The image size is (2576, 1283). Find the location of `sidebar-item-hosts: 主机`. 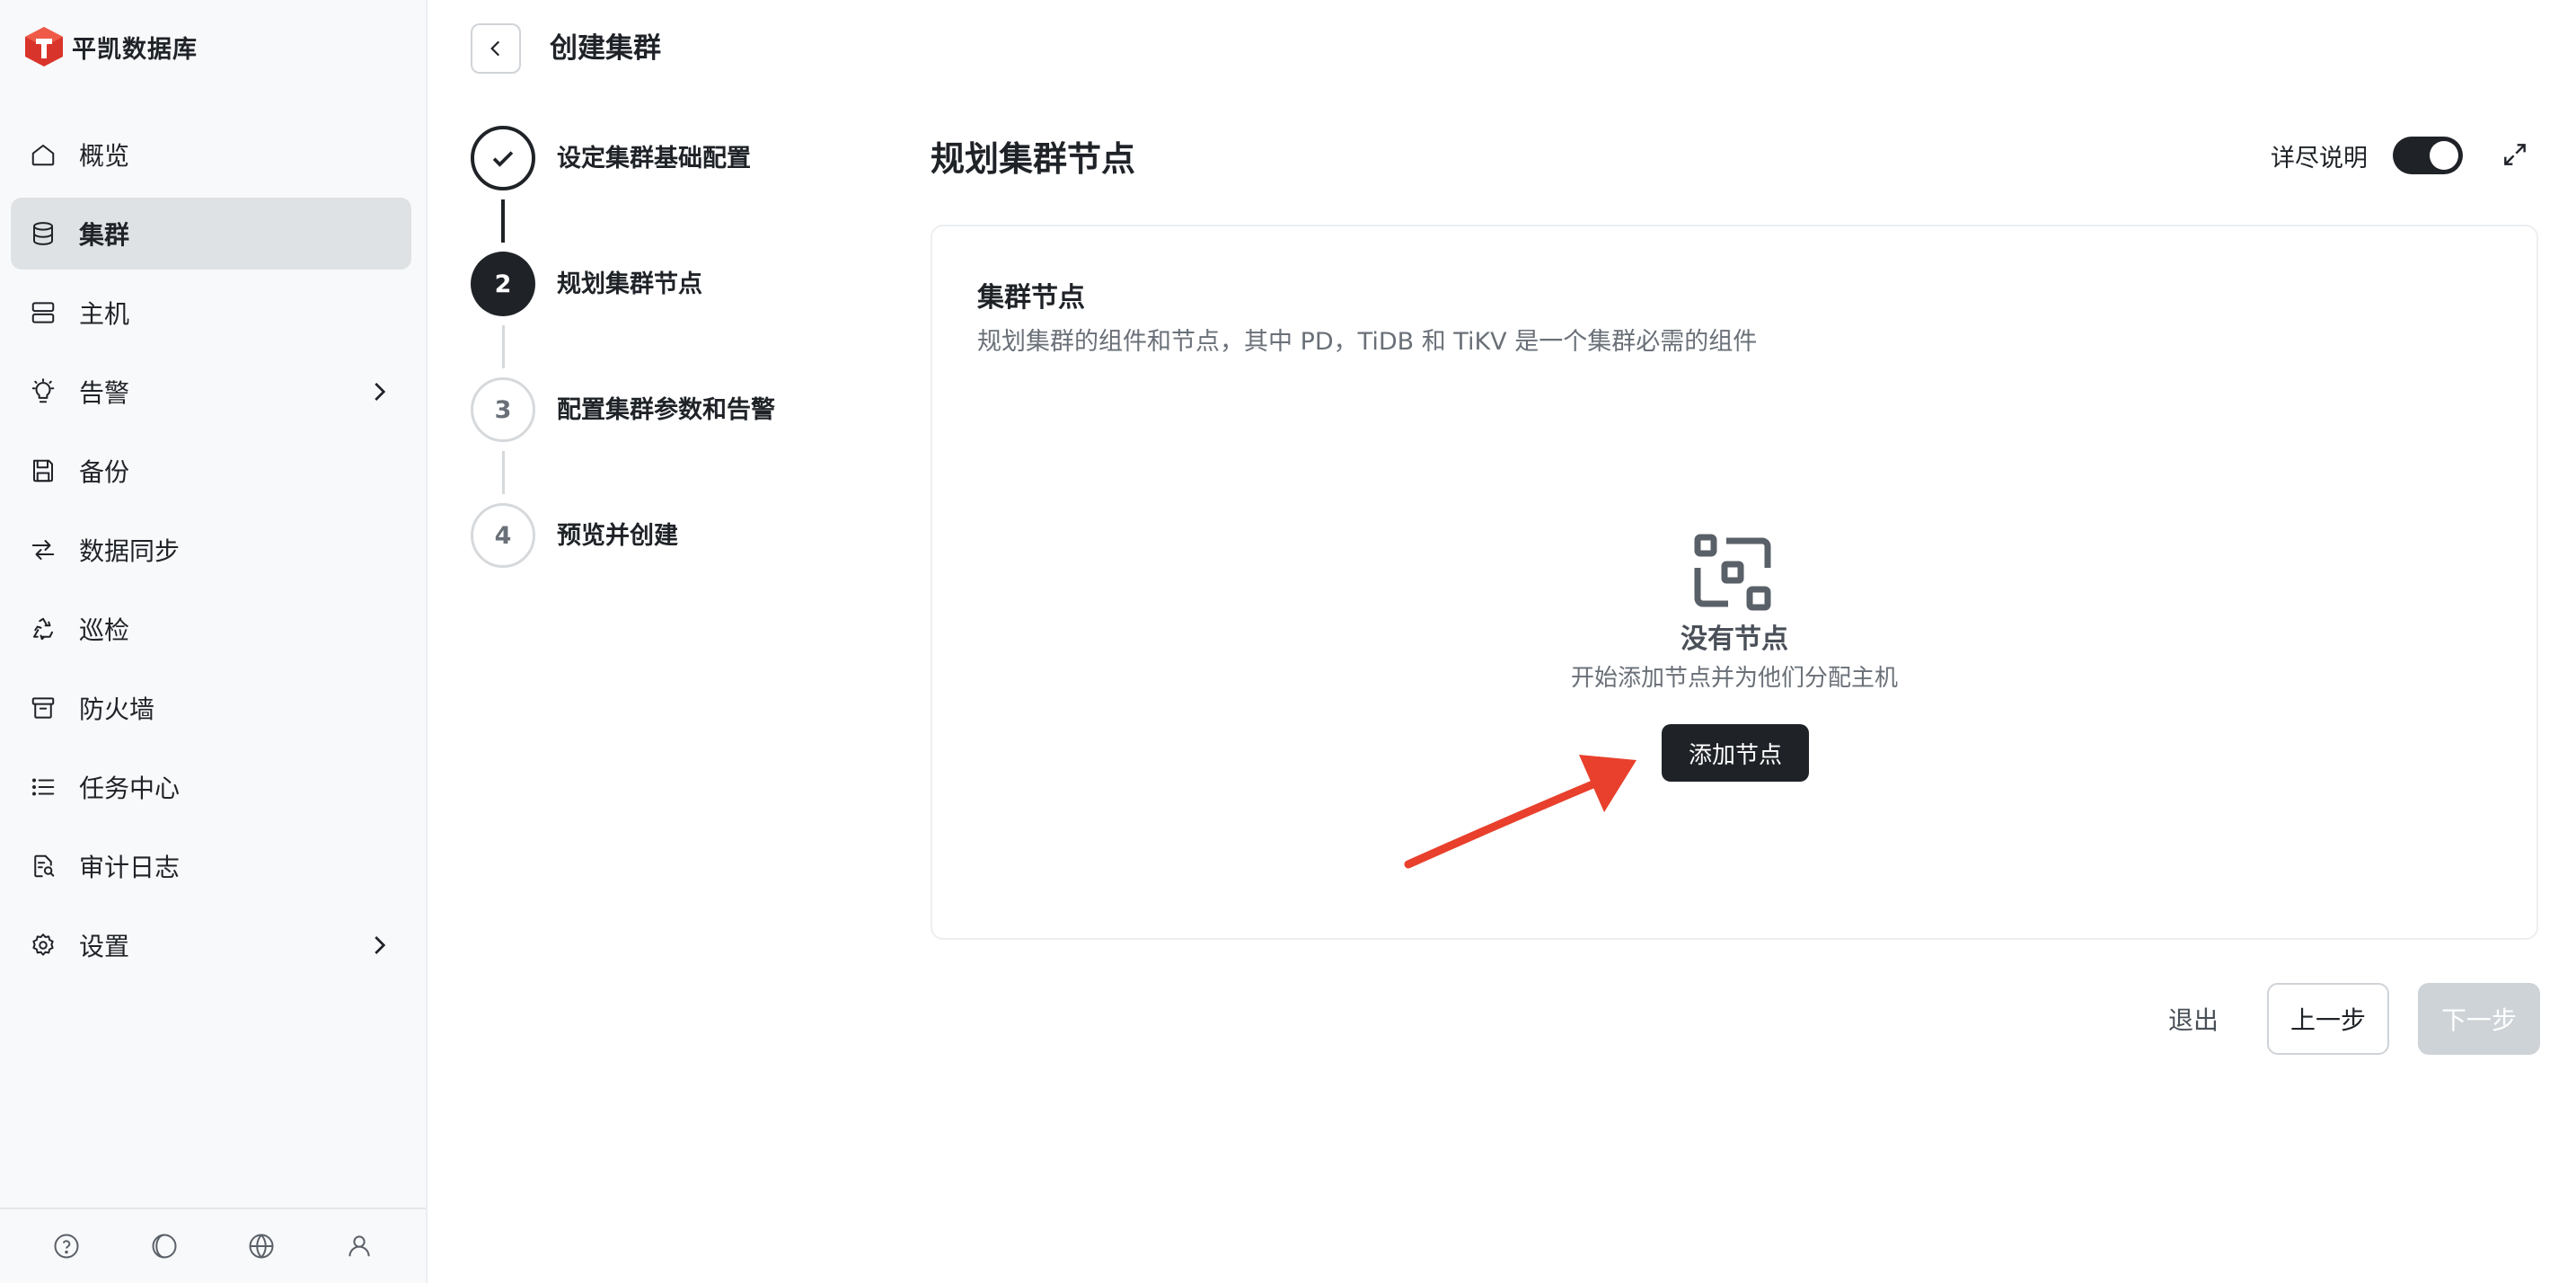

sidebar-item-hosts: 主机 is located at coordinates (211, 313).